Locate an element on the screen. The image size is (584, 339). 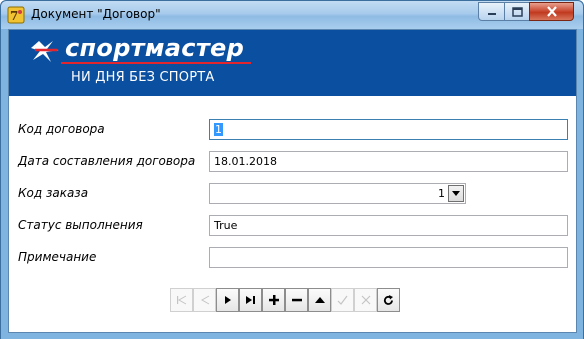
first-record-button is located at coordinates (181, 300).